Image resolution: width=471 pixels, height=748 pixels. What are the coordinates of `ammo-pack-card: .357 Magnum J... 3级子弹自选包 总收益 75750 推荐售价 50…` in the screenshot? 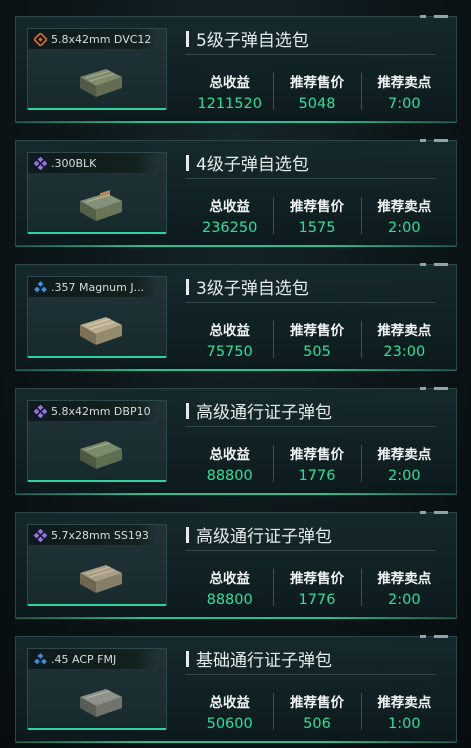 It's located at (236, 317).